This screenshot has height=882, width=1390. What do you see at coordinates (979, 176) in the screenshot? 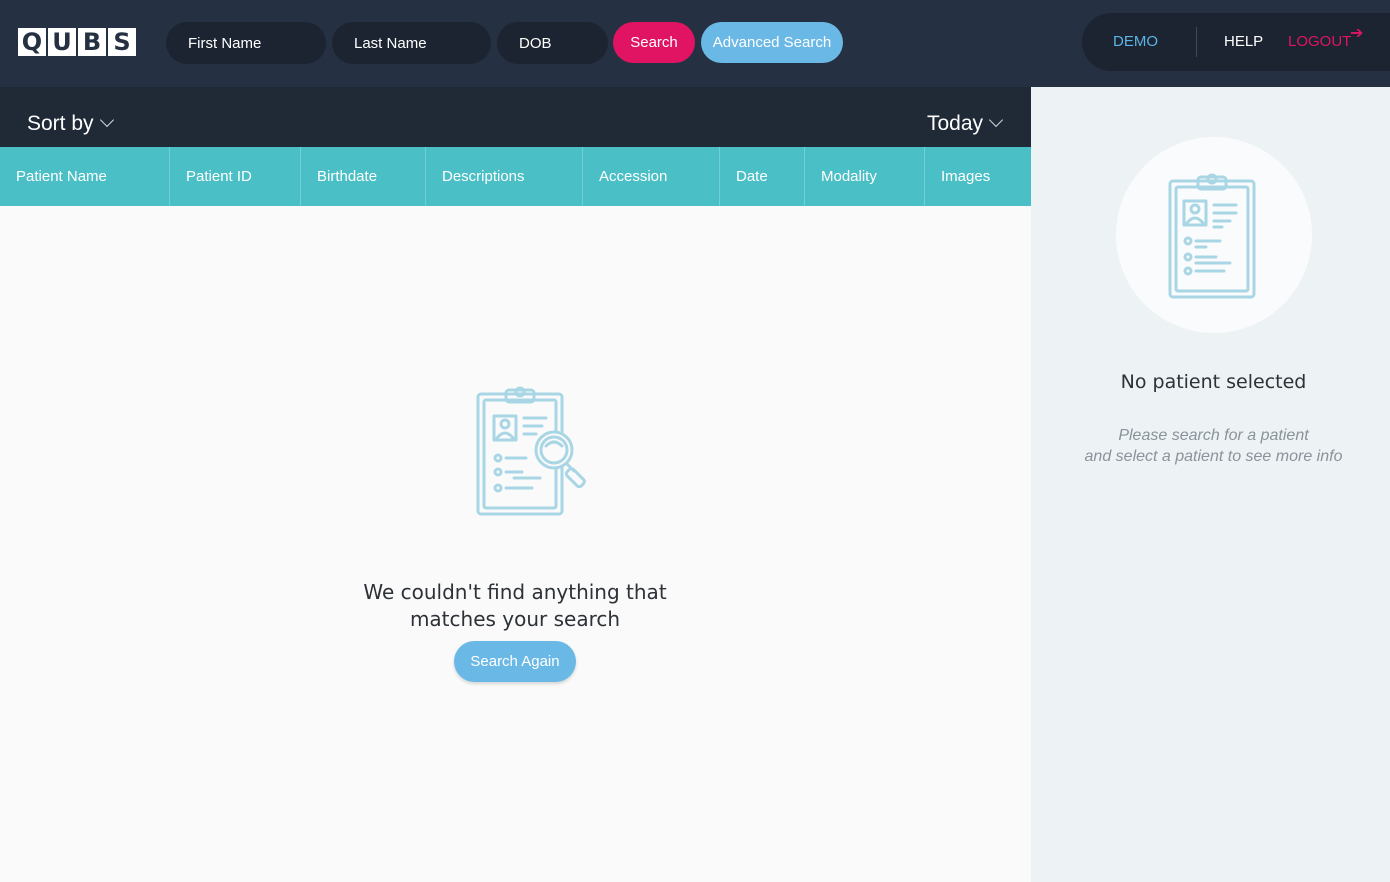
I see `column-header-images: Images` at bounding box center [979, 176].